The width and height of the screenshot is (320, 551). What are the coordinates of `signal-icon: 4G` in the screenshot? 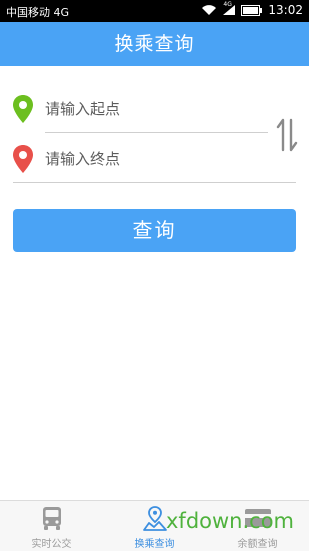 It's located at (229, 8).